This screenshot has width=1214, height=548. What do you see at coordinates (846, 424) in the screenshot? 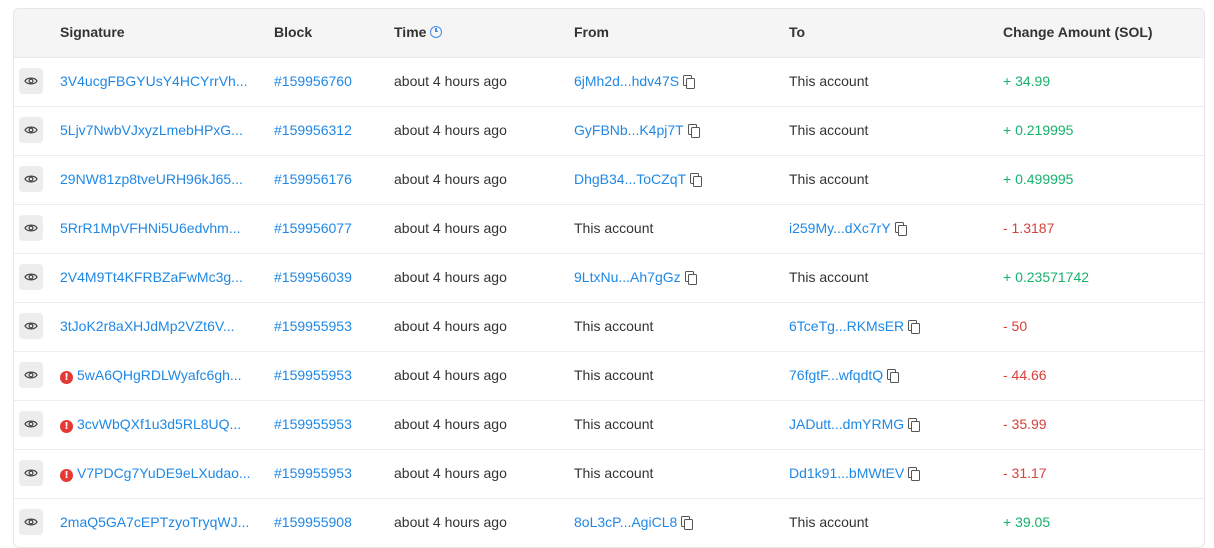
I see `to-address-link: JADutt...dmYRMG` at bounding box center [846, 424].